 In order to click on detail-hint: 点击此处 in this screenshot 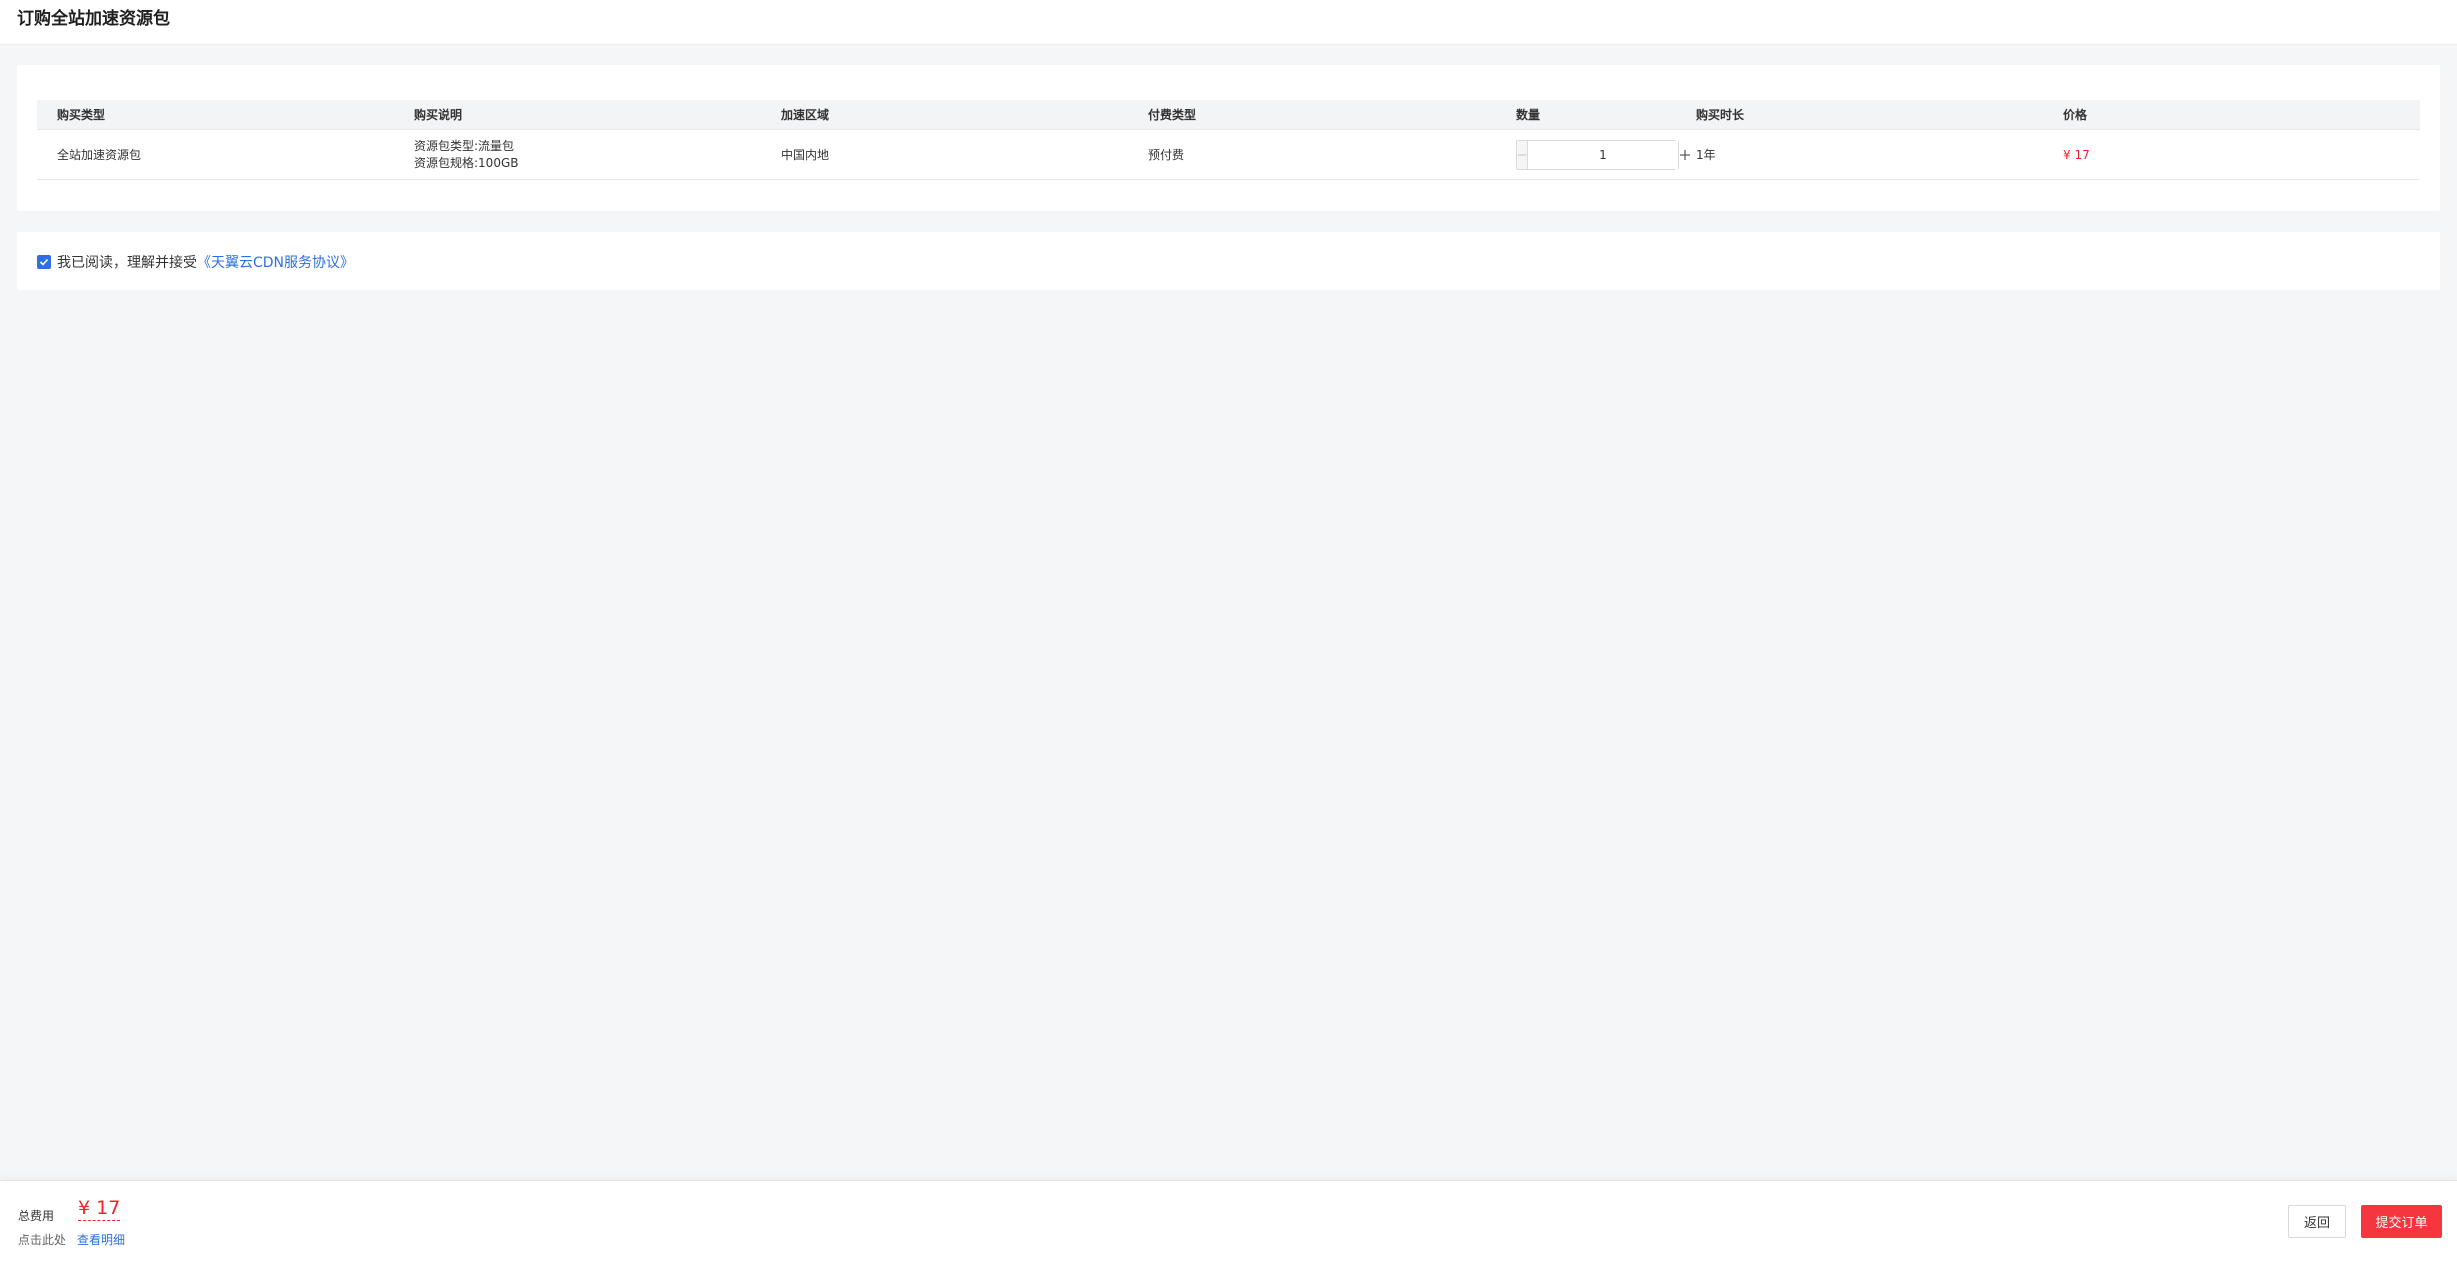, I will do `click(42, 1240)`.